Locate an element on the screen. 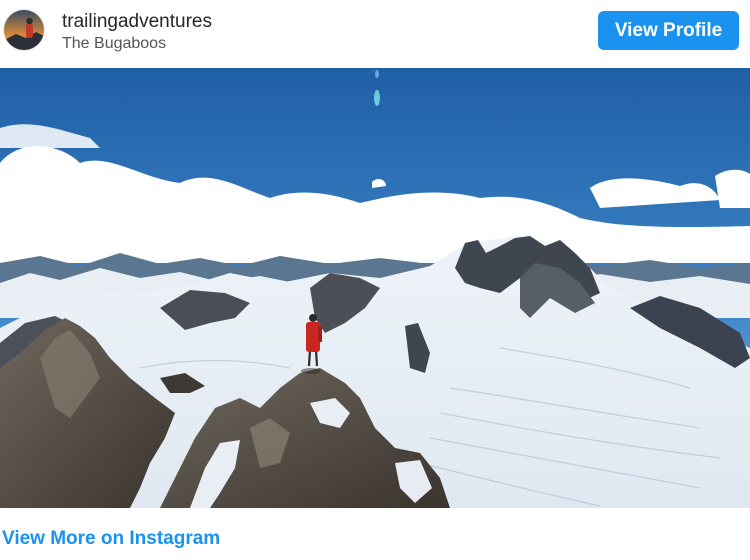 The width and height of the screenshot is (750, 560). location-label: The Bugaboos is located at coordinates (114, 44).